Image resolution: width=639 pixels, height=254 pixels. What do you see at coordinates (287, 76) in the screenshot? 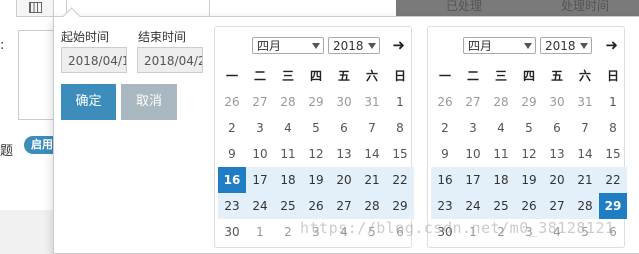
I see `weekday-header: 三` at bounding box center [287, 76].